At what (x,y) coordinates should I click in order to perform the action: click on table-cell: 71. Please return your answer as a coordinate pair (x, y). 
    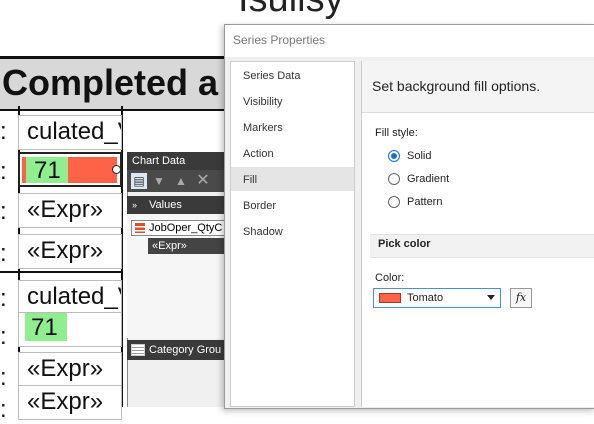
    Looking at the image, I should click on (70, 329).